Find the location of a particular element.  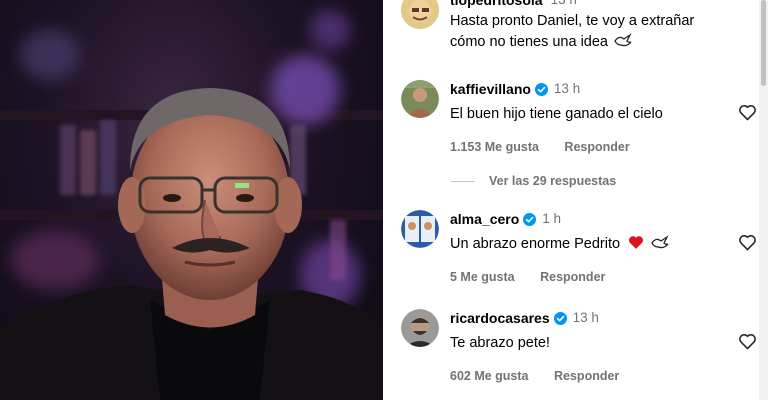

view-replies-button: Ver las 29 respuestas is located at coordinates (533, 181).